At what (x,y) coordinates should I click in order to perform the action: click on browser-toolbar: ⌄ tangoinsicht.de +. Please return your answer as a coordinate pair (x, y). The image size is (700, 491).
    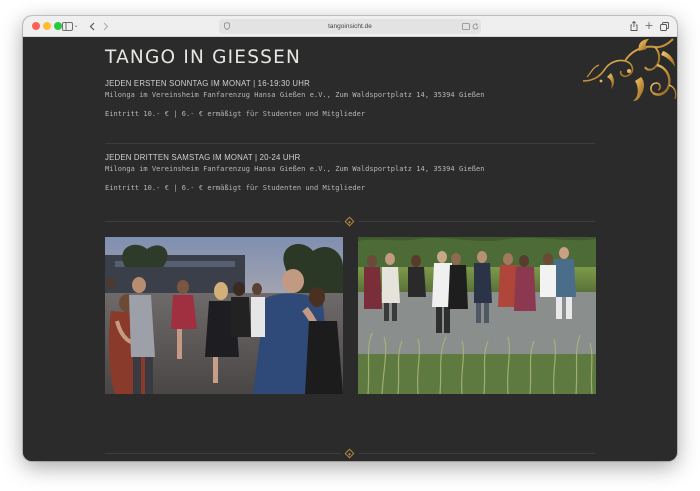
    Looking at the image, I should click on (350, 26).